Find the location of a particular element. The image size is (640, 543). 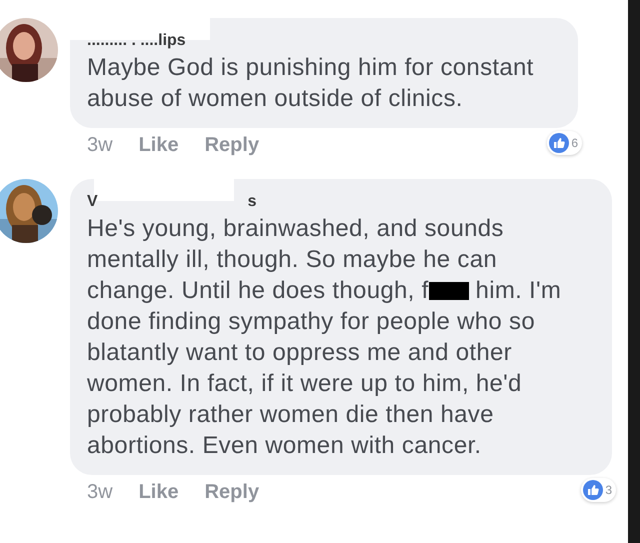

comment-text: him. I'm is located at coordinates (519, 291).